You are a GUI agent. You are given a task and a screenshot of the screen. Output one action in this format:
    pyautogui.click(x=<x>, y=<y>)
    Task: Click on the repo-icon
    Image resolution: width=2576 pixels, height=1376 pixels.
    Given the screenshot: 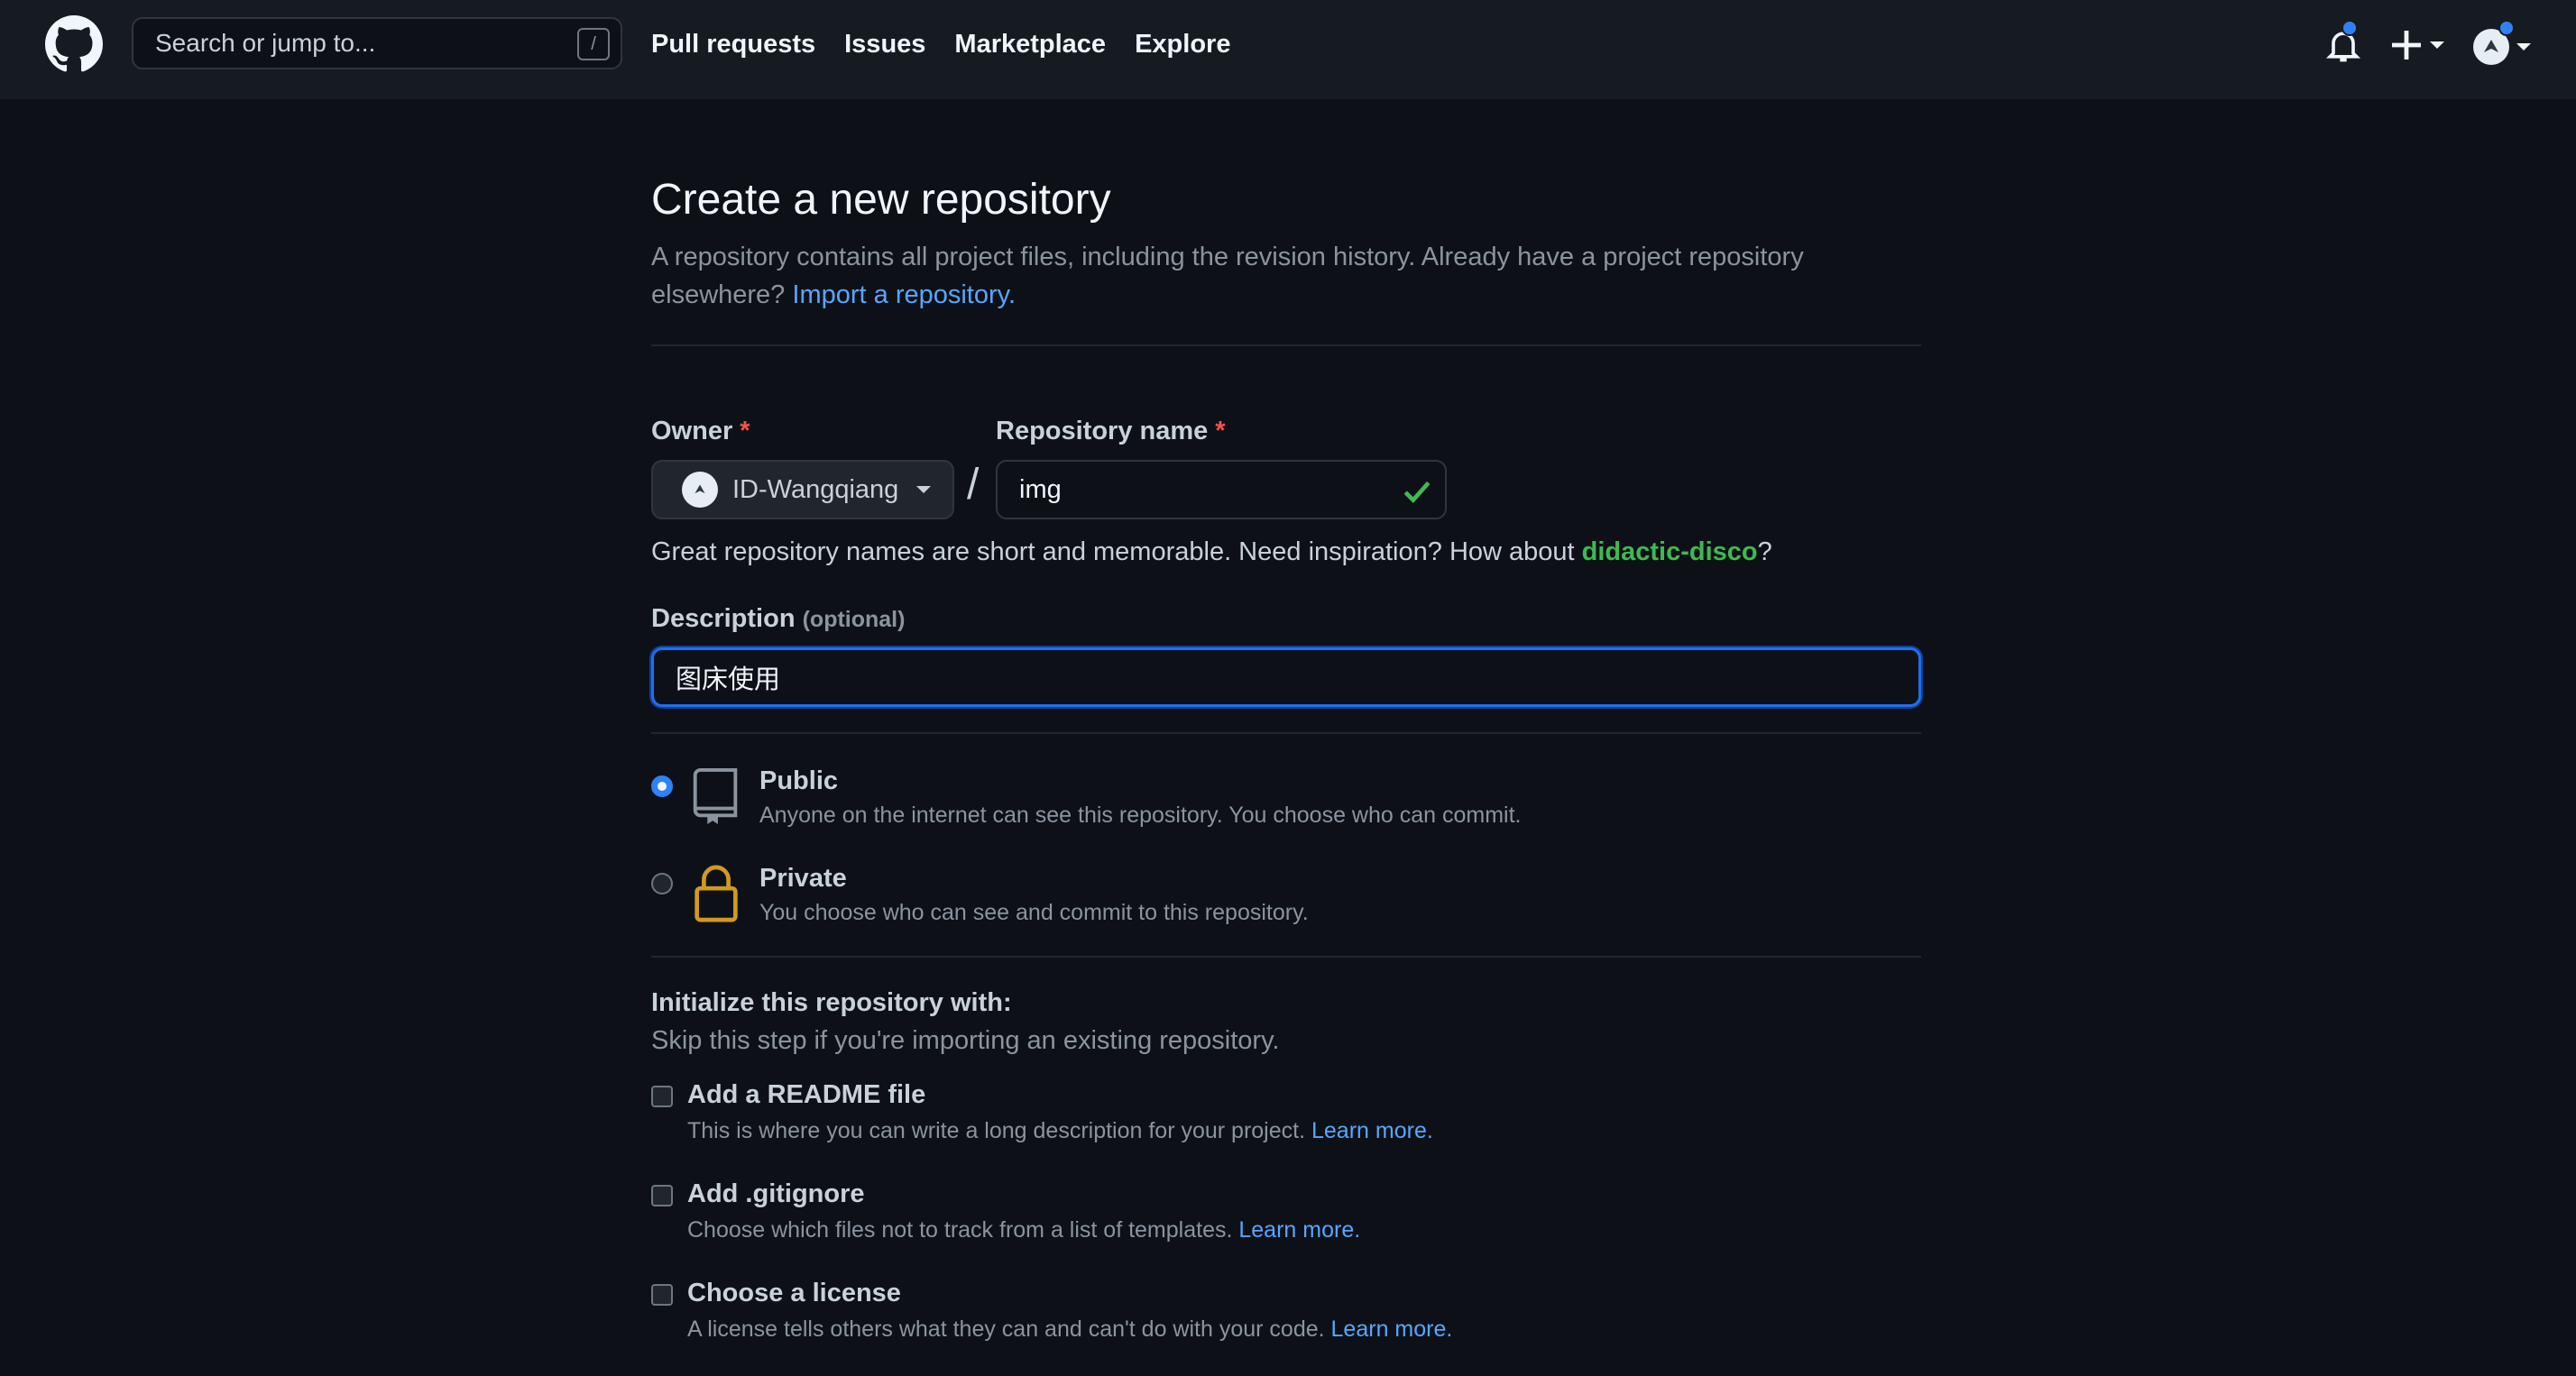 What is the action you would take?
    pyautogui.click(x=716, y=796)
    